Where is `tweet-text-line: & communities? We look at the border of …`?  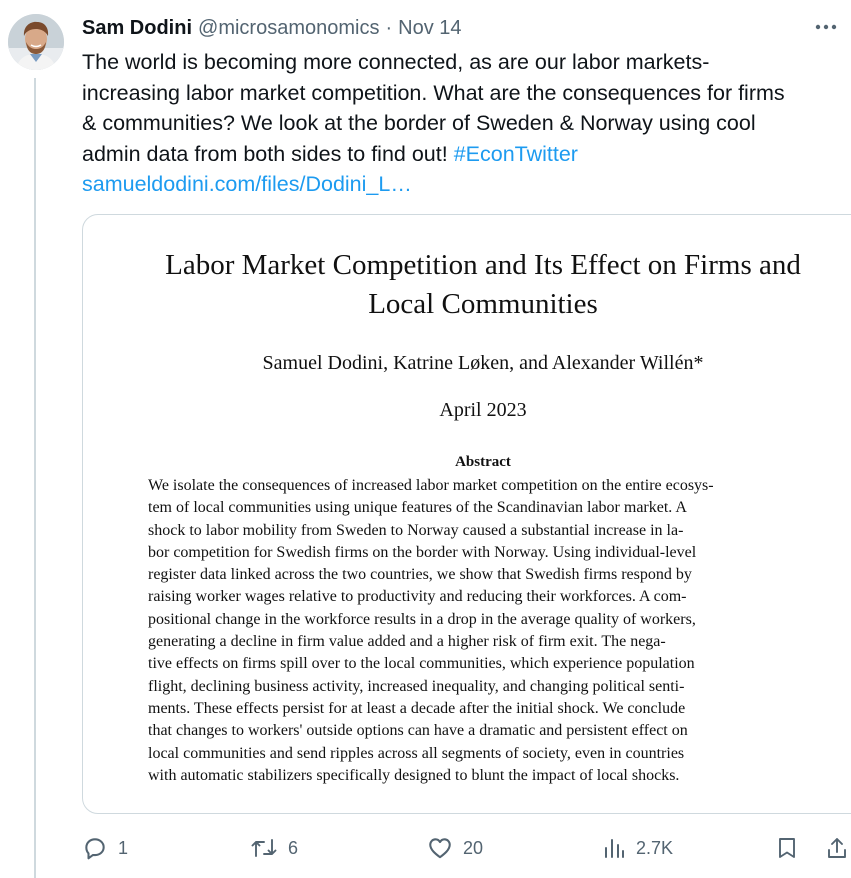
tweet-text-line: & communities? We look at the border of … is located at coordinates (419, 123).